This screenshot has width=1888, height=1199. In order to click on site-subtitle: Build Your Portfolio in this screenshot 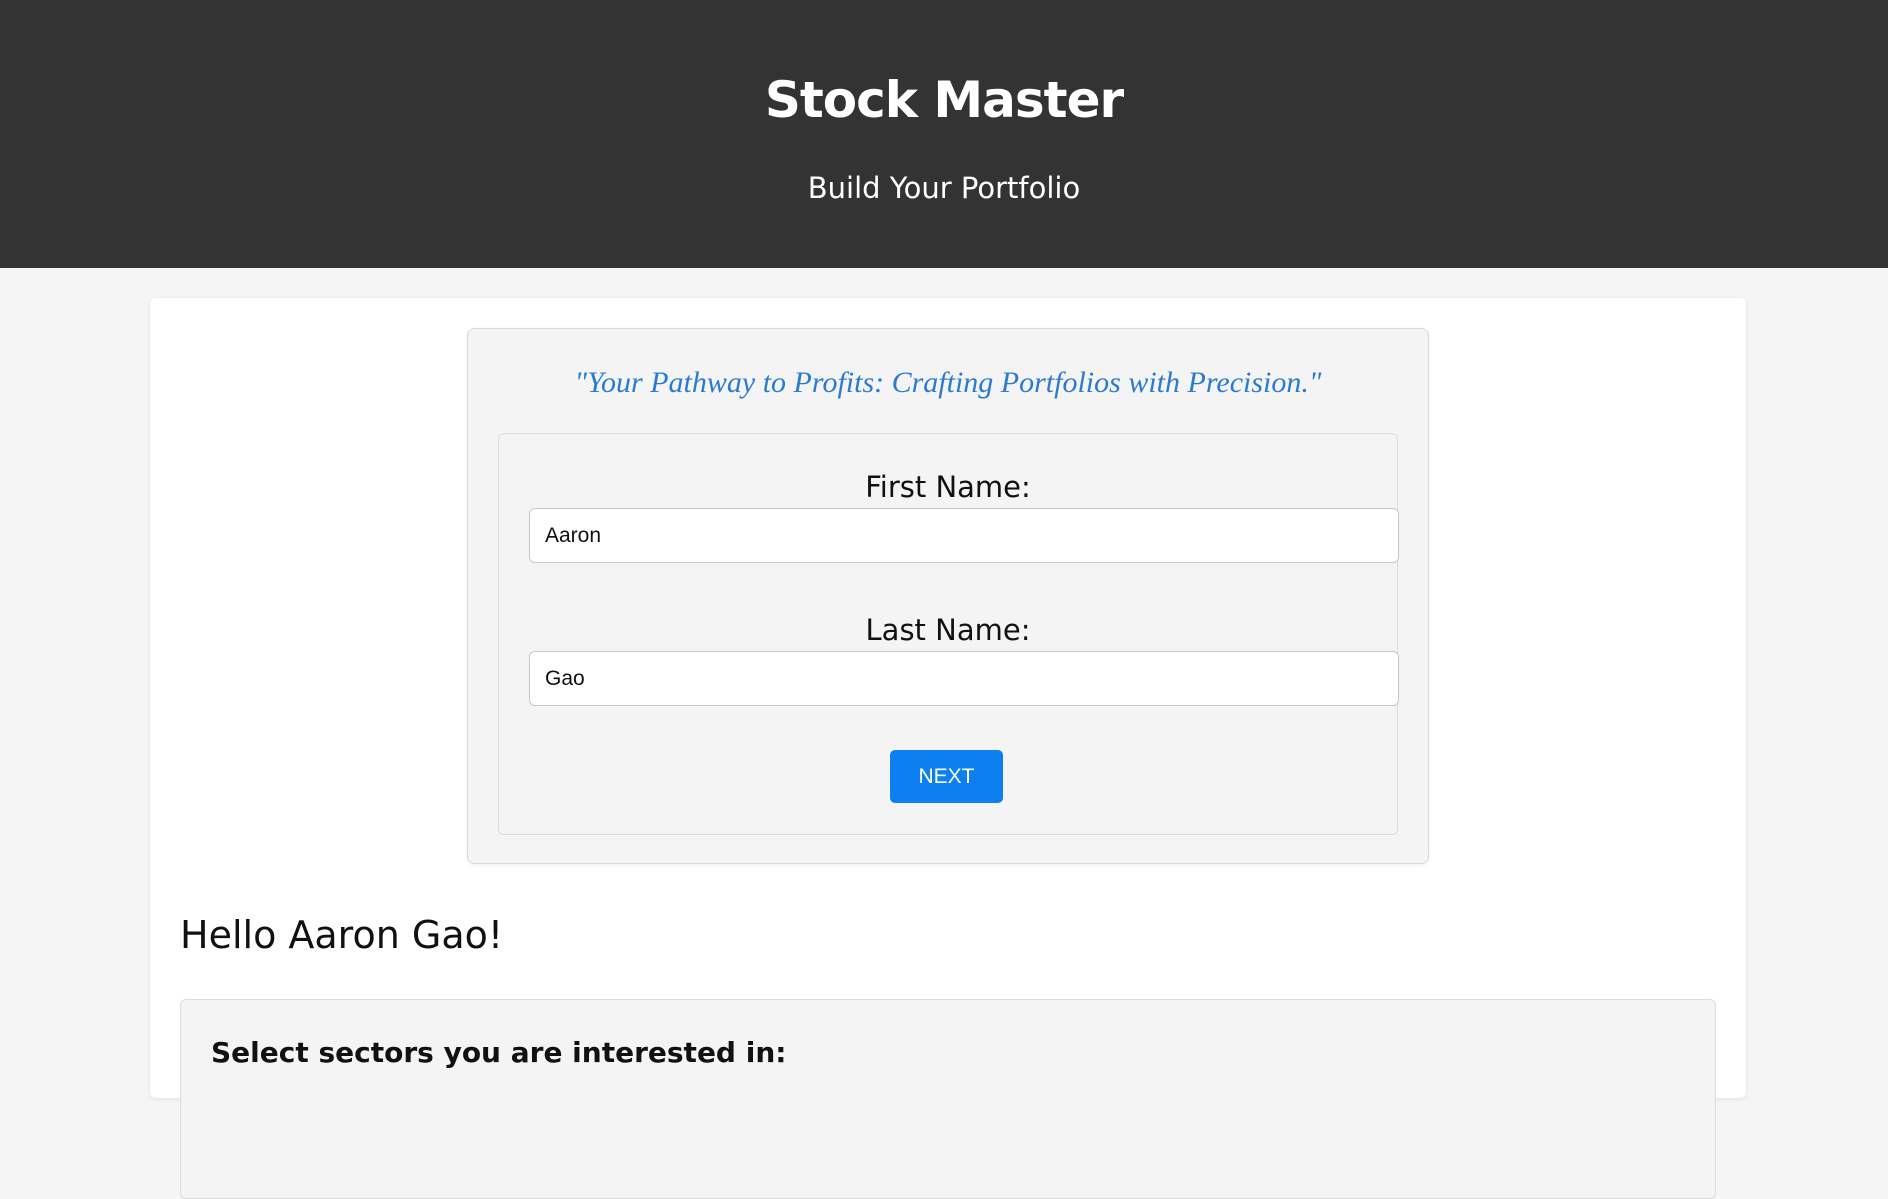, I will do `click(944, 188)`.